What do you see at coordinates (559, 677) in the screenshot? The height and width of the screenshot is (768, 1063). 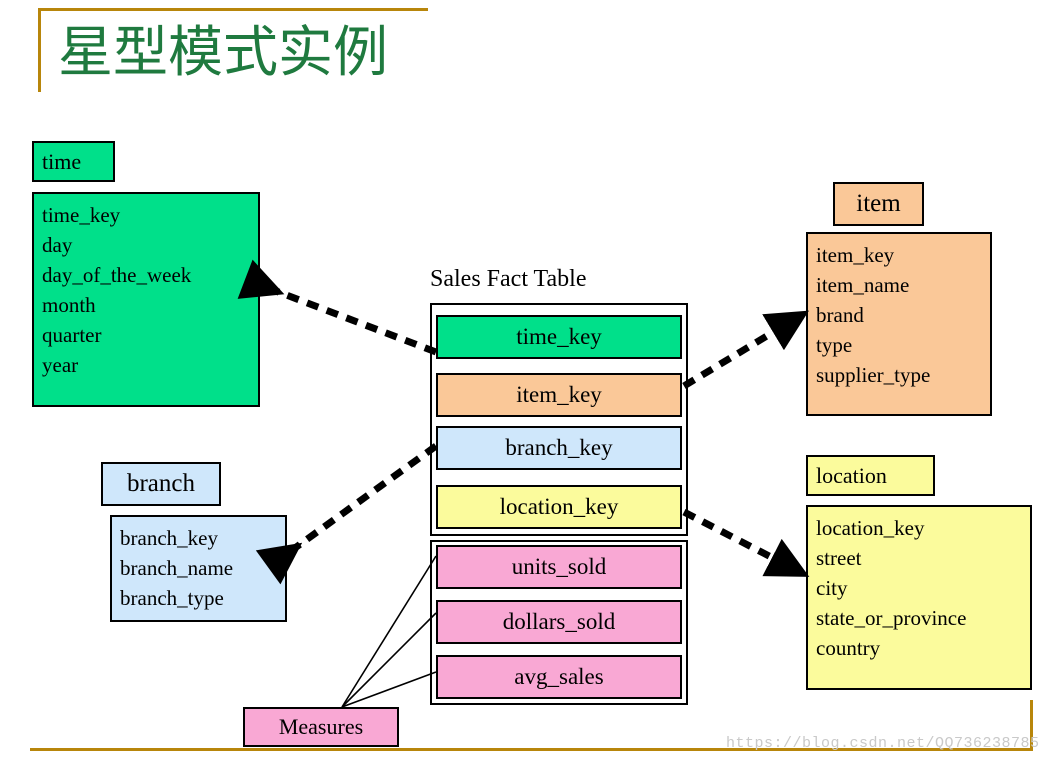 I see `fact-row-avg-sales: avg_sales` at bounding box center [559, 677].